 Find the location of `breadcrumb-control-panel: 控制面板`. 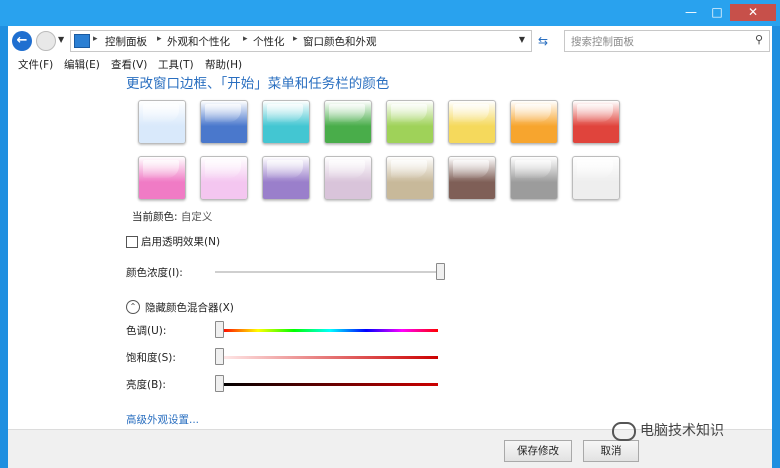

breadcrumb-control-panel: 控制面板 is located at coordinates (126, 41).